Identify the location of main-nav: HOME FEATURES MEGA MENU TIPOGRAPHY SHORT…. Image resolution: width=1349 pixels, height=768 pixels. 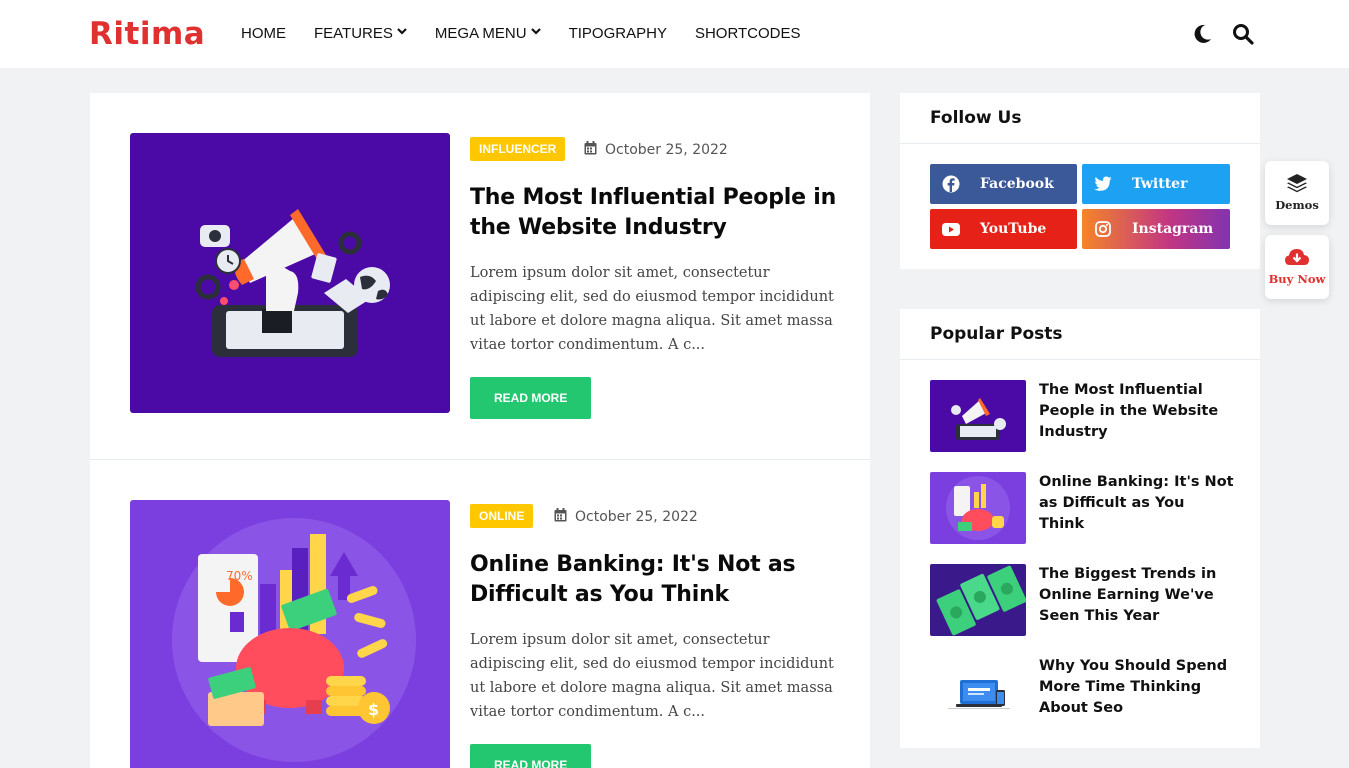
(535, 34).